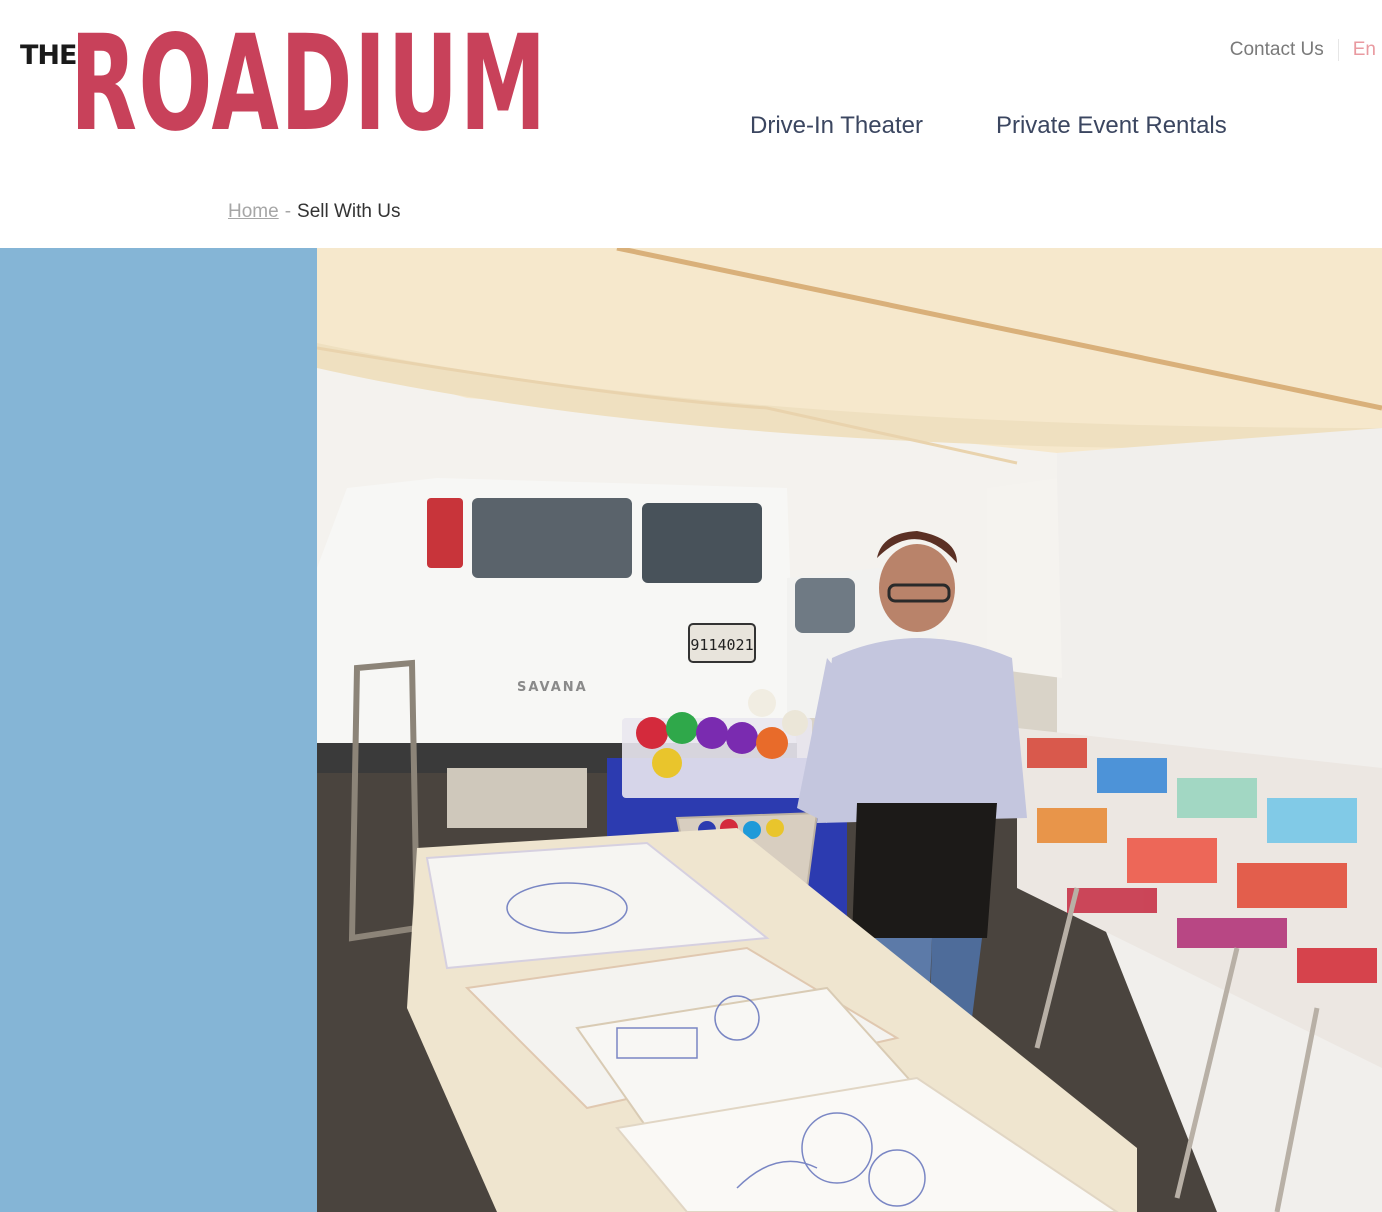  What do you see at coordinates (1338, 50) in the screenshot?
I see `utility-divider` at bounding box center [1338, 50].